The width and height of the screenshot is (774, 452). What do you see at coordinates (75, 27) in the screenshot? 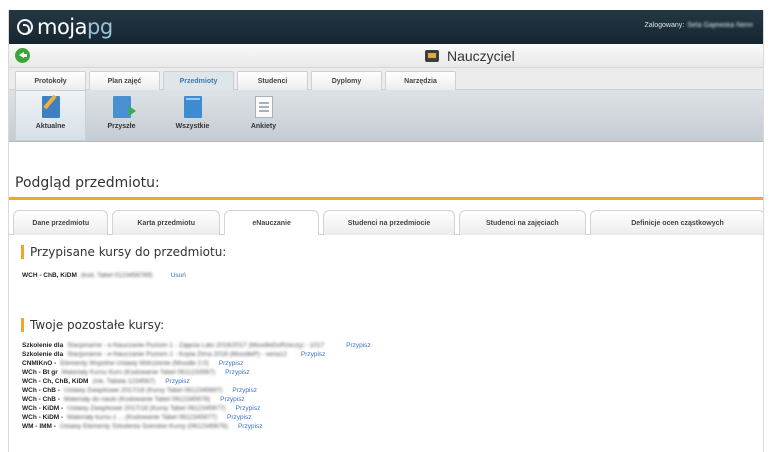
I see `logo-text: mojapg` at bounding box center [75, 27].